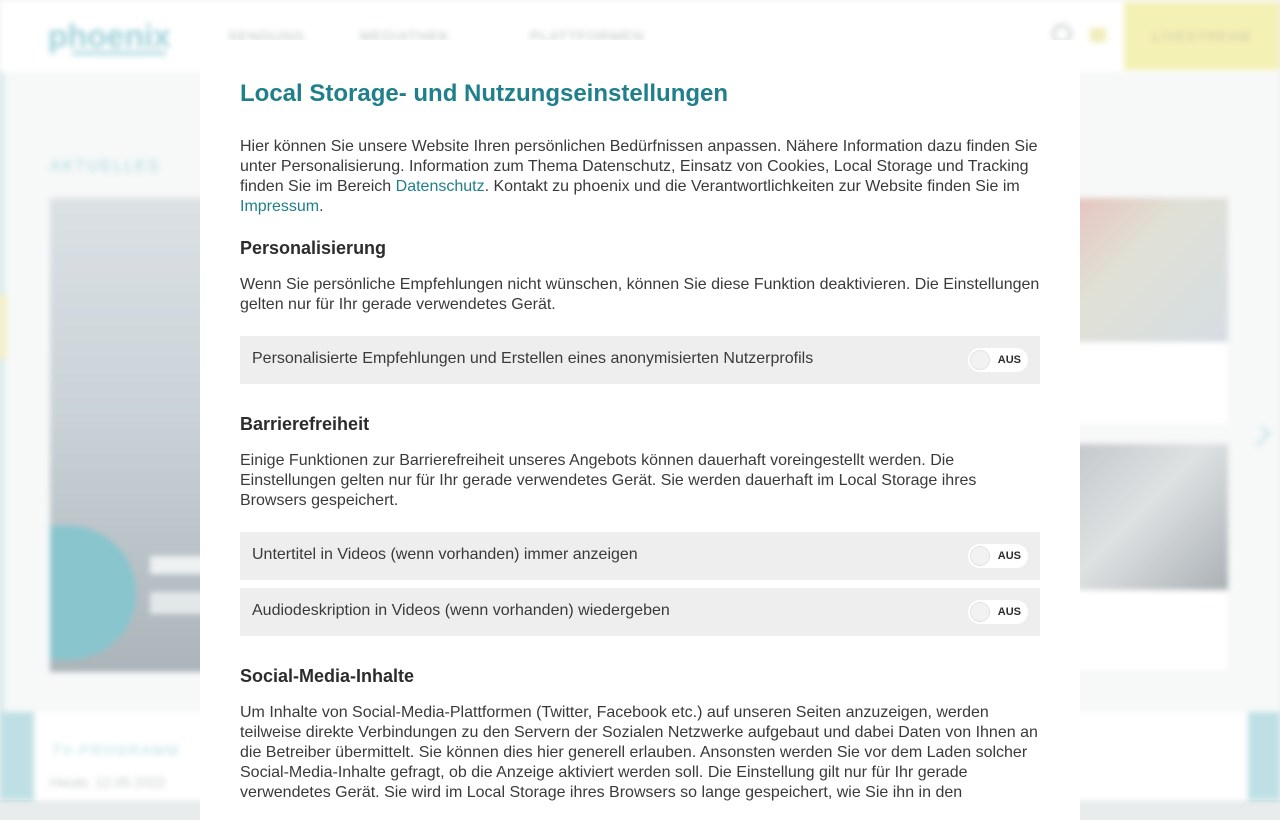 This screenshot has height=820, width=1280. Describe the element at coordinates (327, 676) in the screenshot. I see `social-media-heading: Social-Media-Inhalte` at that location.